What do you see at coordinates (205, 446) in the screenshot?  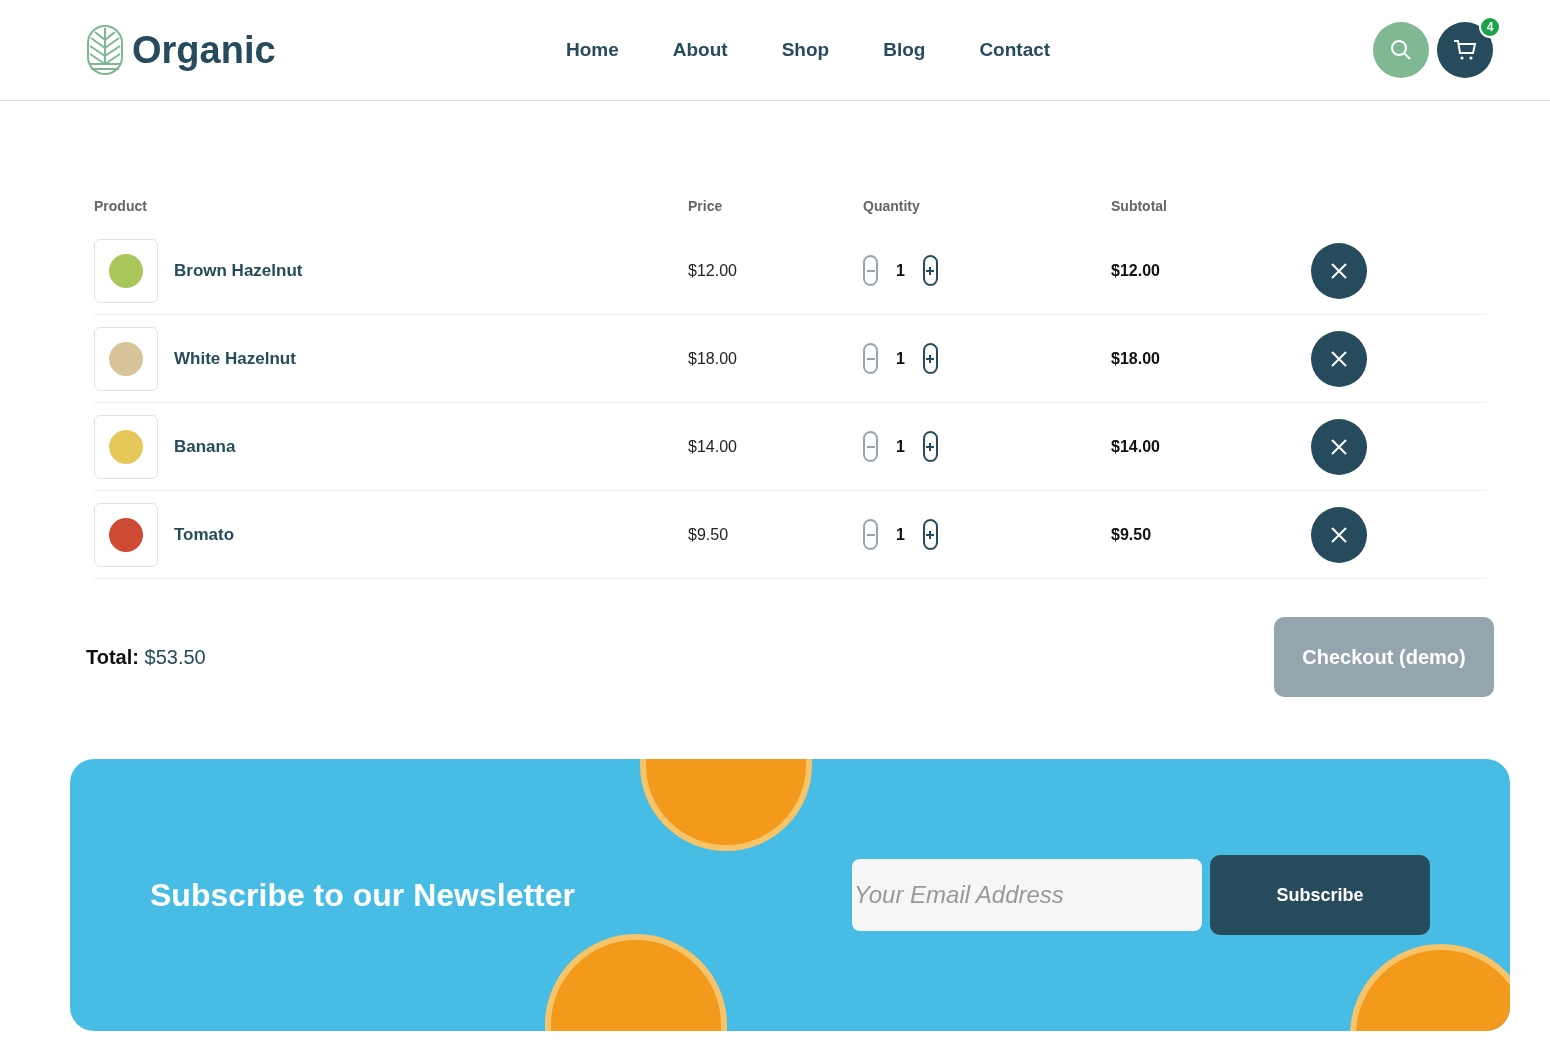 I see `product-name: Banana` at bounding box center [205, 446].